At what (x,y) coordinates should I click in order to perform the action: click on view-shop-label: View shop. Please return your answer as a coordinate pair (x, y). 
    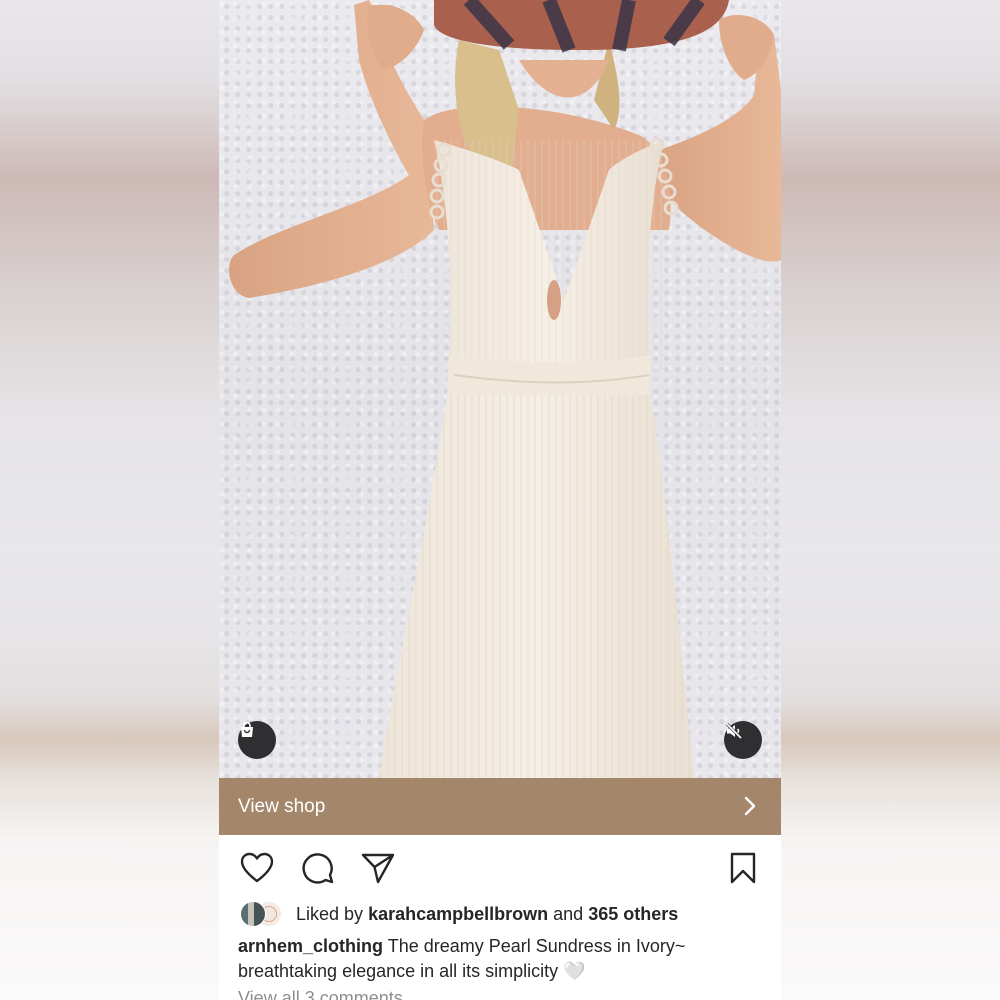
    Looking at the image, I should click on (282, 806).